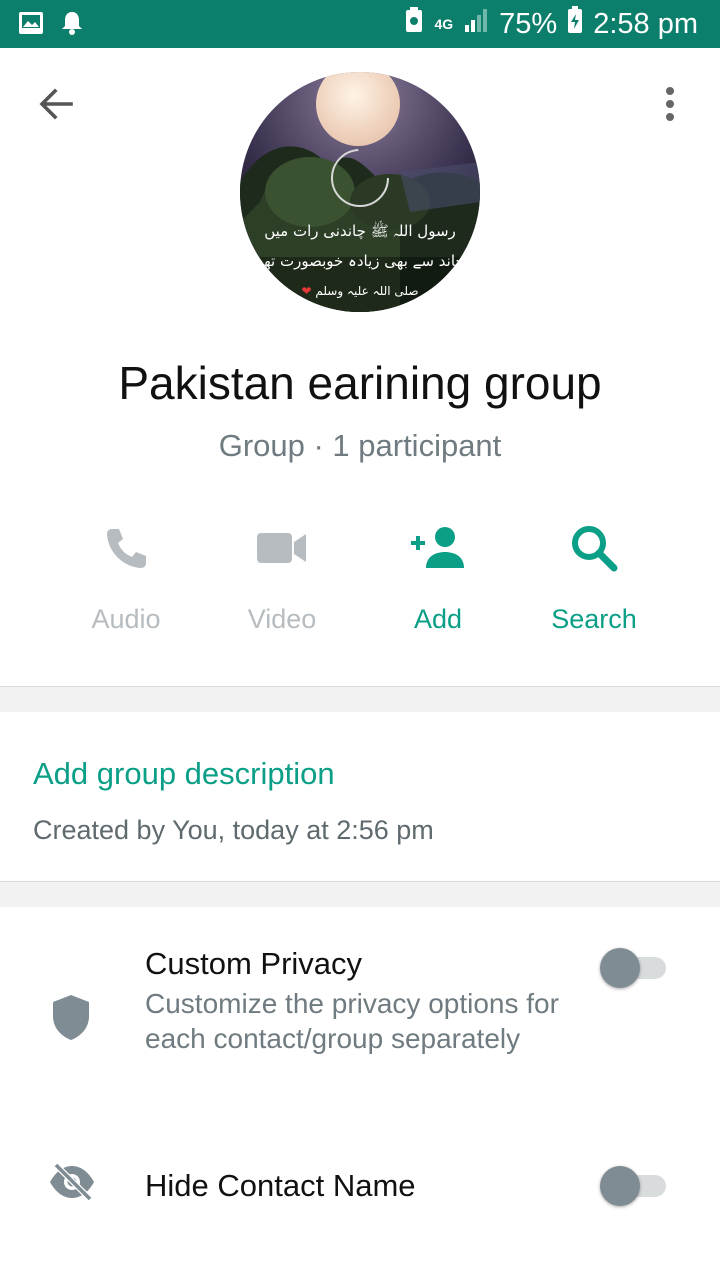 Image resolution: width=720 pixels, height=1280 pixels. What do you see at coordinates (72, 1184) in the screenshot?
I see `eye-off-icon` at bounding box center [72, 1184].